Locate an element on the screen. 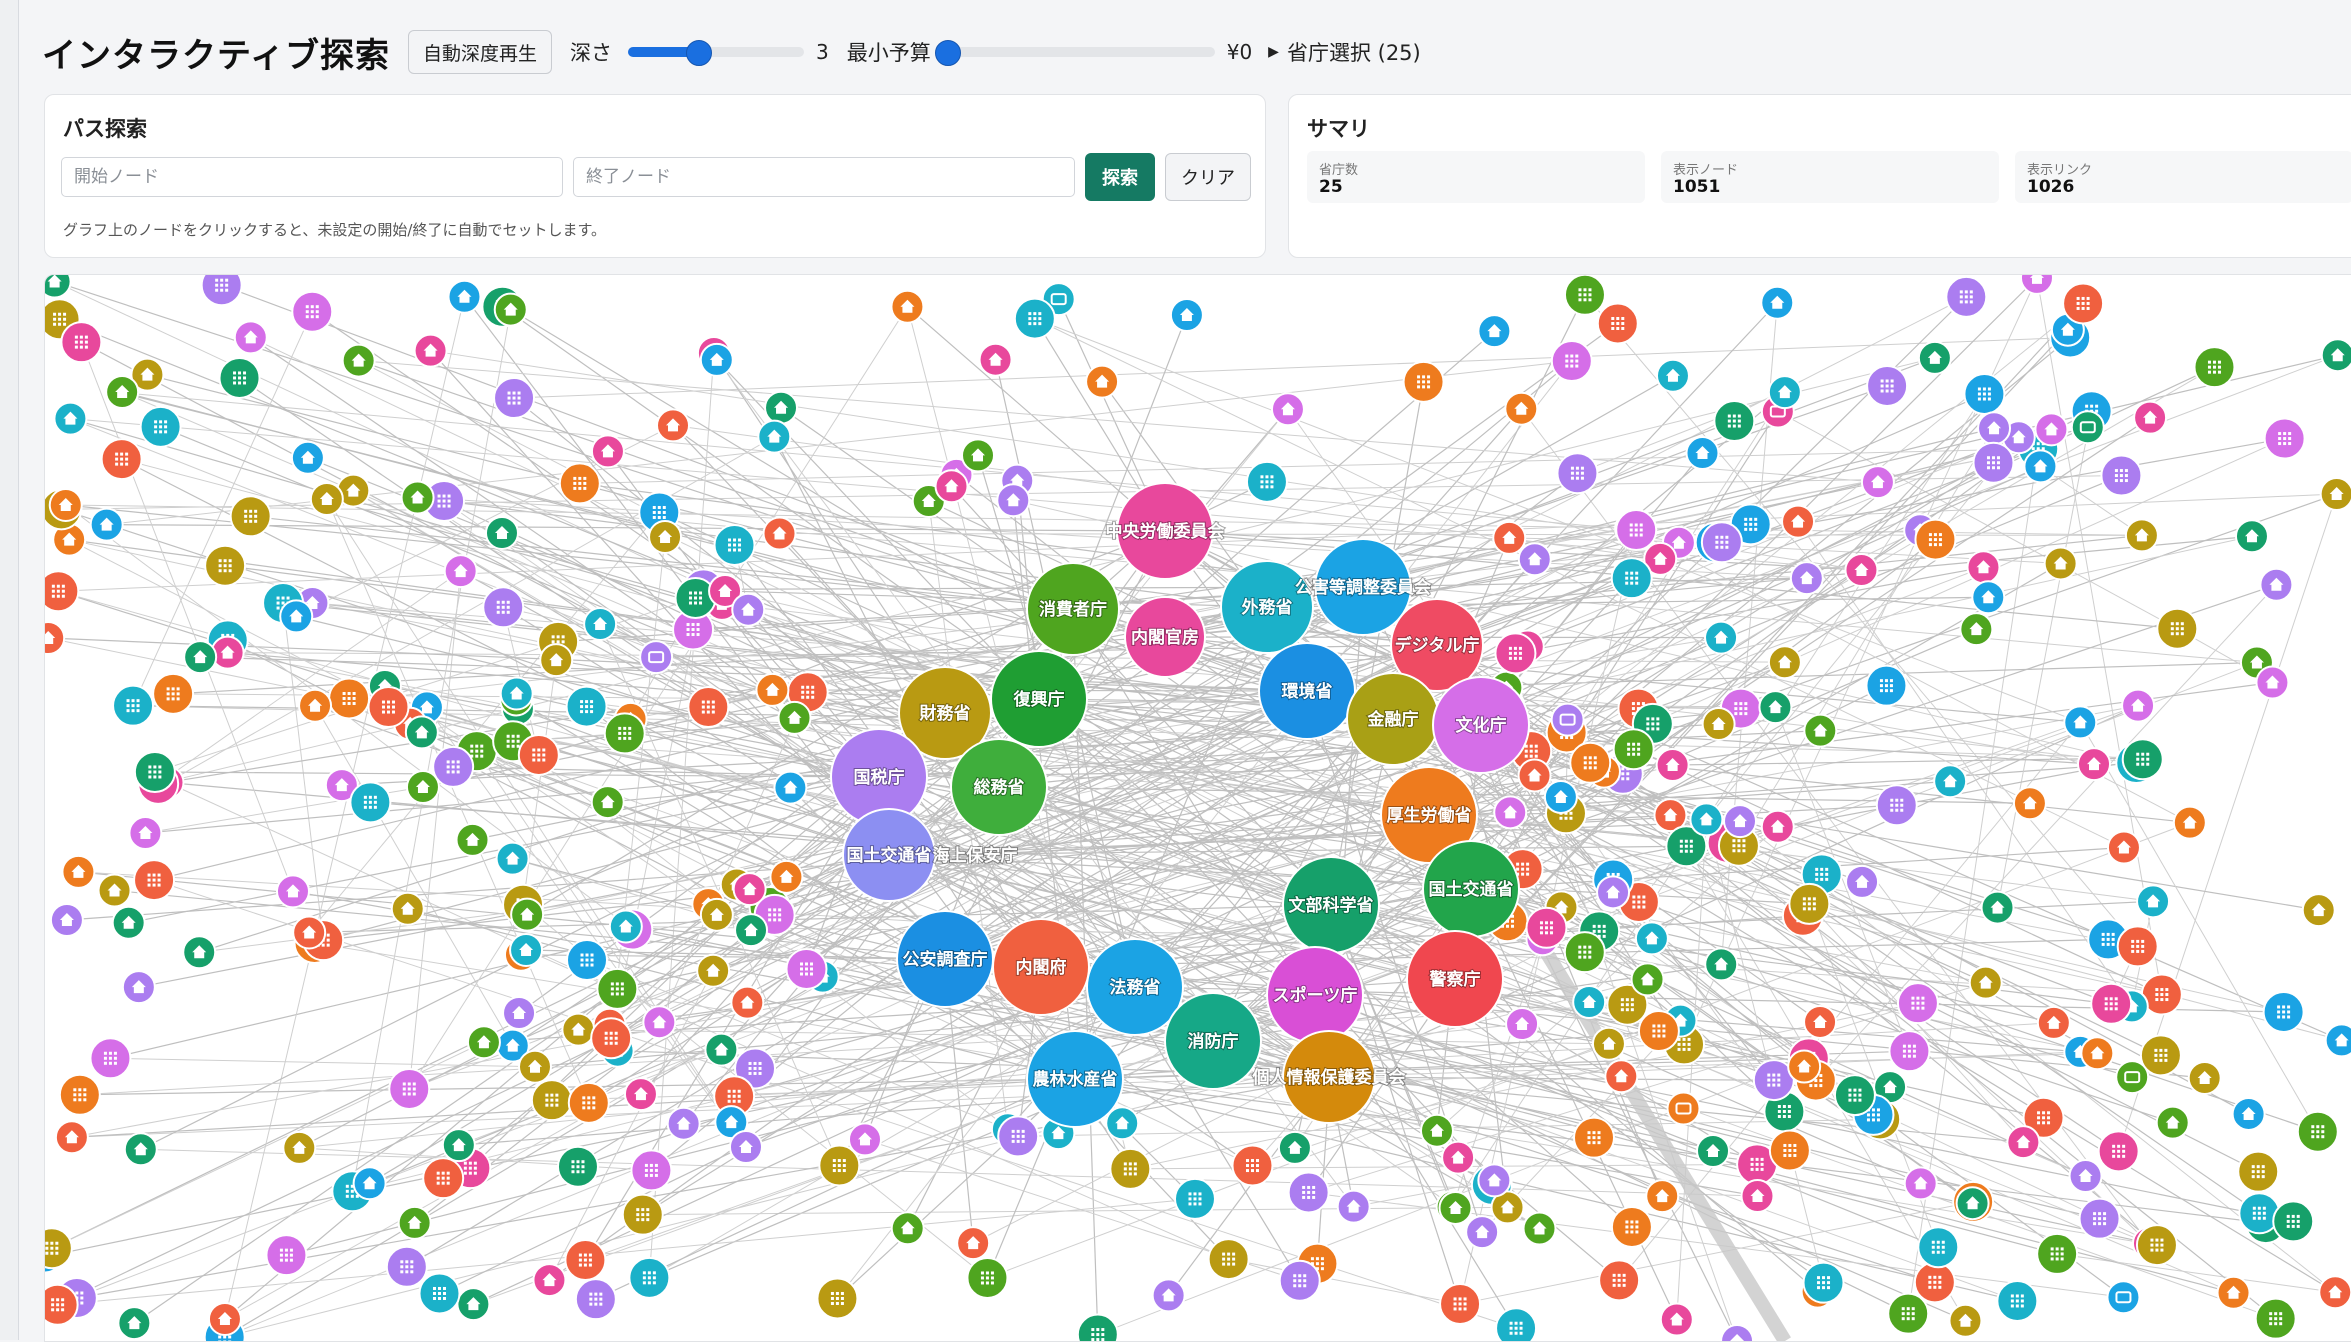 The image size is (2351, 1342). agency-node: 警察庁 is located at coordinates (1455, 979).